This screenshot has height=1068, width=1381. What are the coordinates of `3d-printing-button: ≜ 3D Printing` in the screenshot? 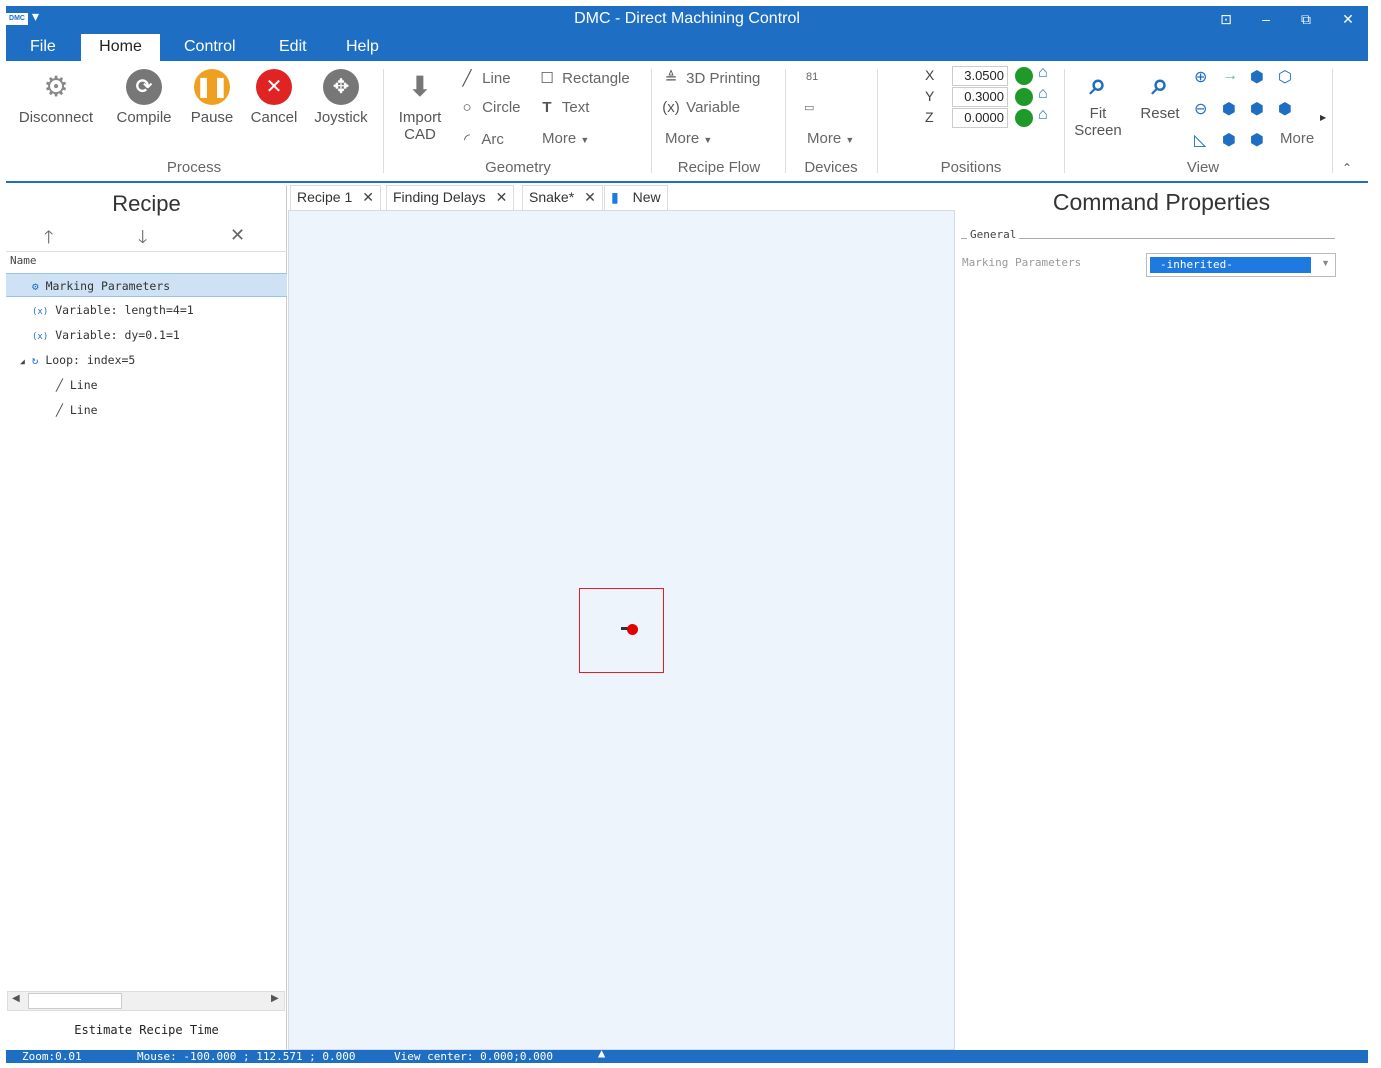 It's located at (710, 78).